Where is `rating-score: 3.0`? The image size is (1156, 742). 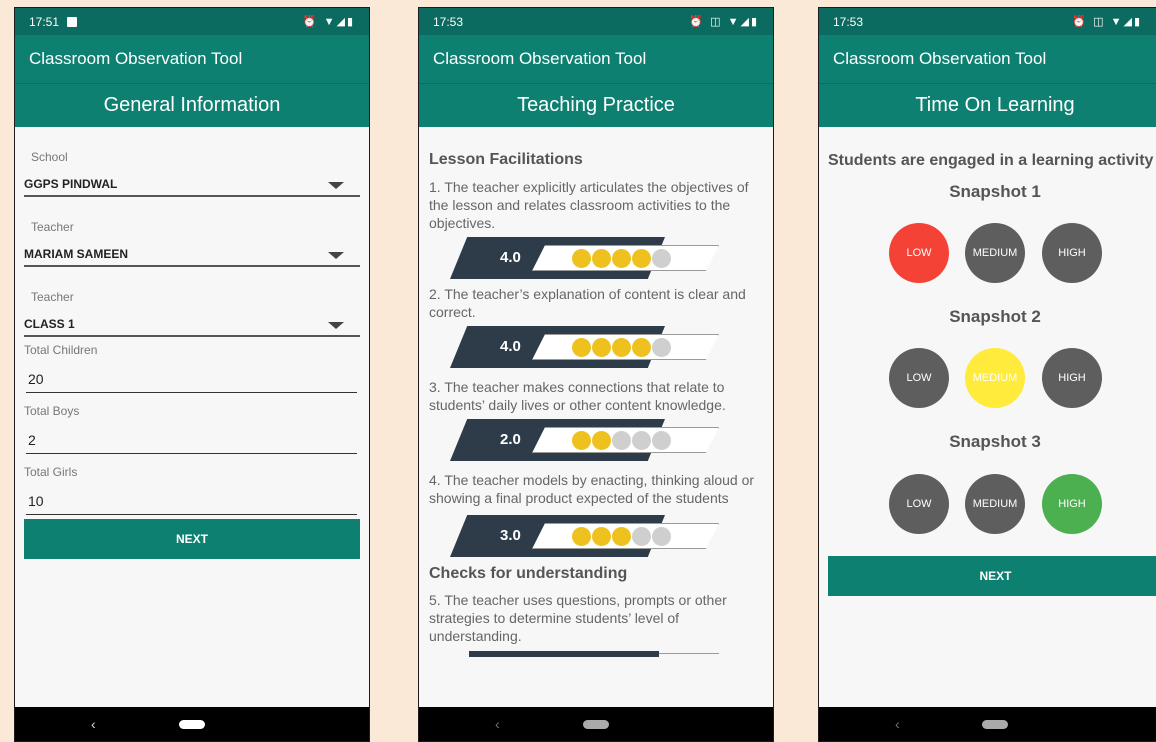
rating-score: 3.0 is located at coordinates (510, 535).